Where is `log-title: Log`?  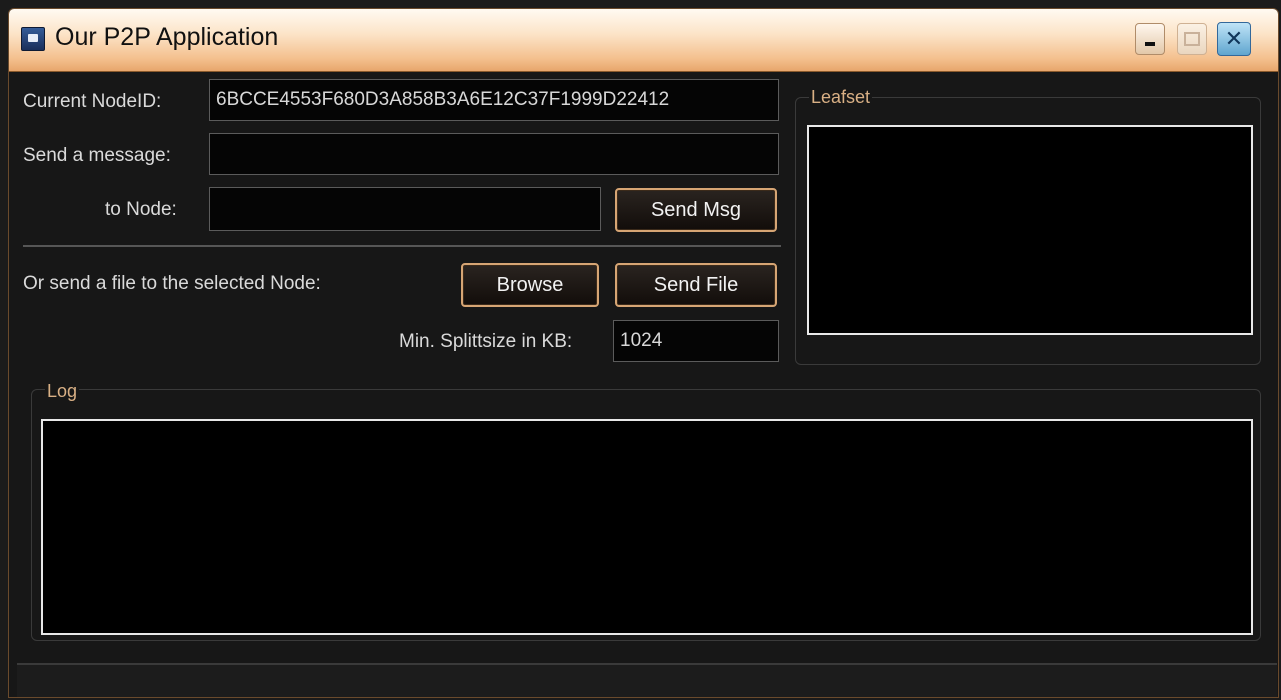
log-title: Log is located at coordinates (62, 391).